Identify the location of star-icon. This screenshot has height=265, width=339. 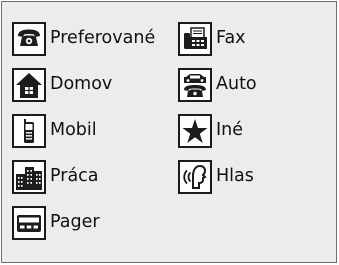
(195, 131).